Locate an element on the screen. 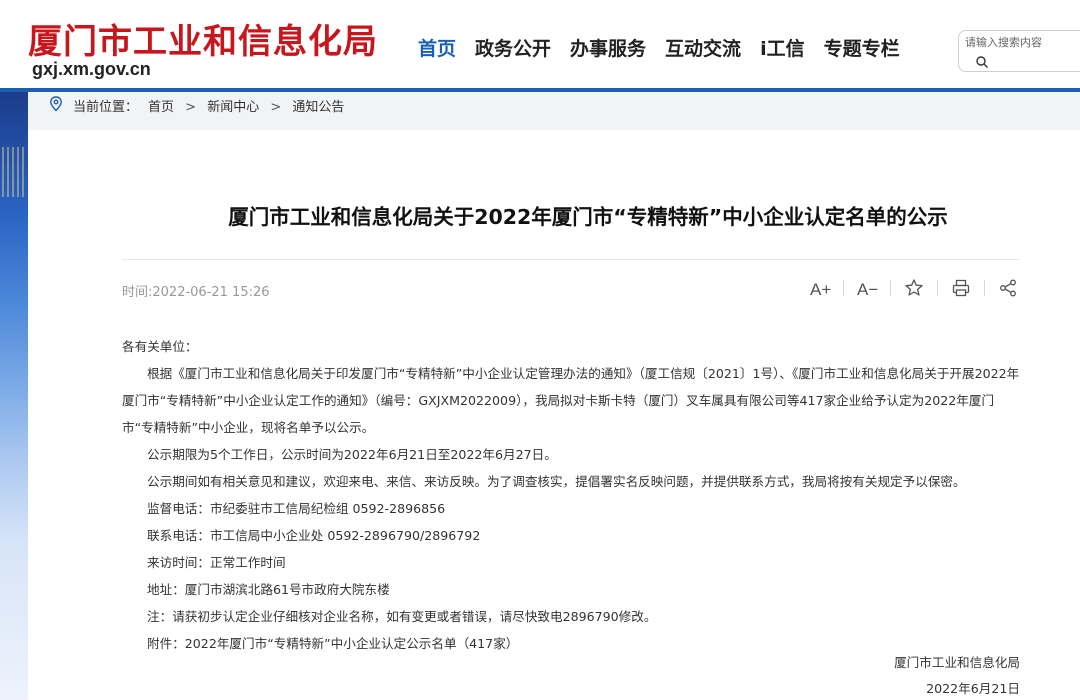  font-decrease-icon: A− is located at coordinates (867, 289).